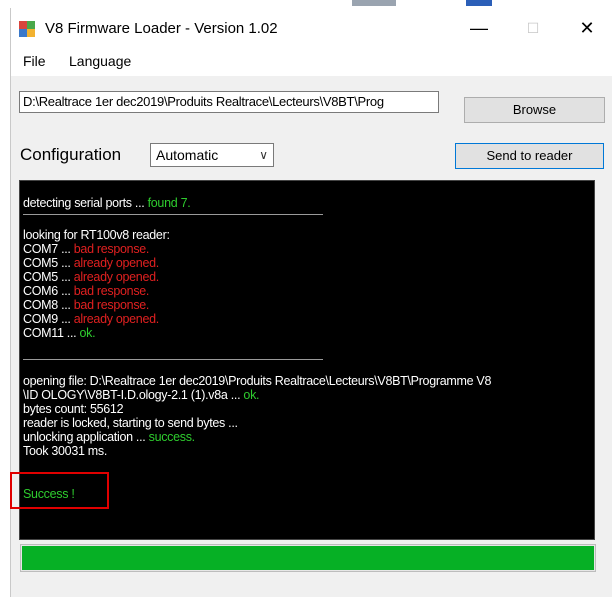  I want to click on progress-fill, so click(308, 558).